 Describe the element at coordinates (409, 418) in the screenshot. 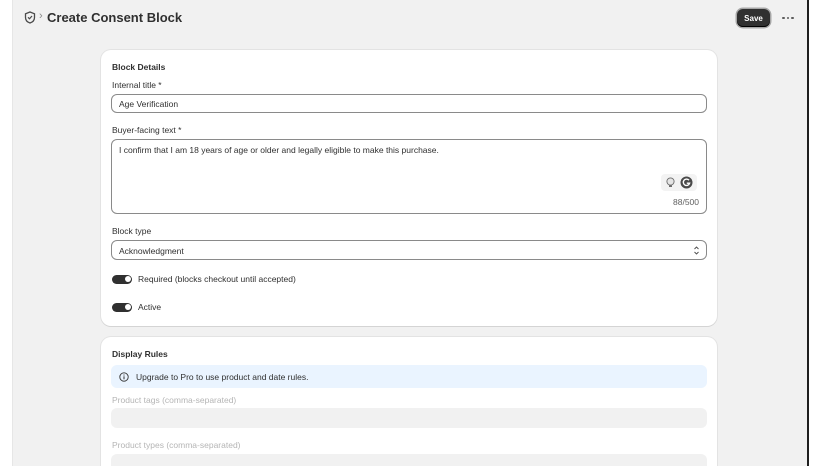

I see `product-tags-input` at that location.